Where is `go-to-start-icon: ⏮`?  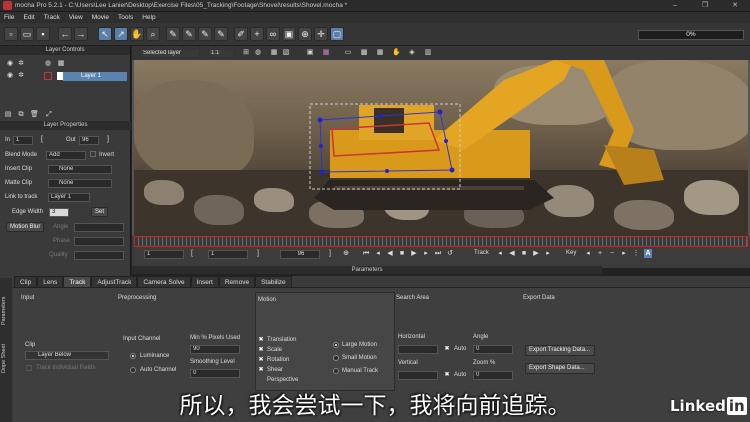 go-to-start-icon: ⏮ is located at coordinates (366, 253).